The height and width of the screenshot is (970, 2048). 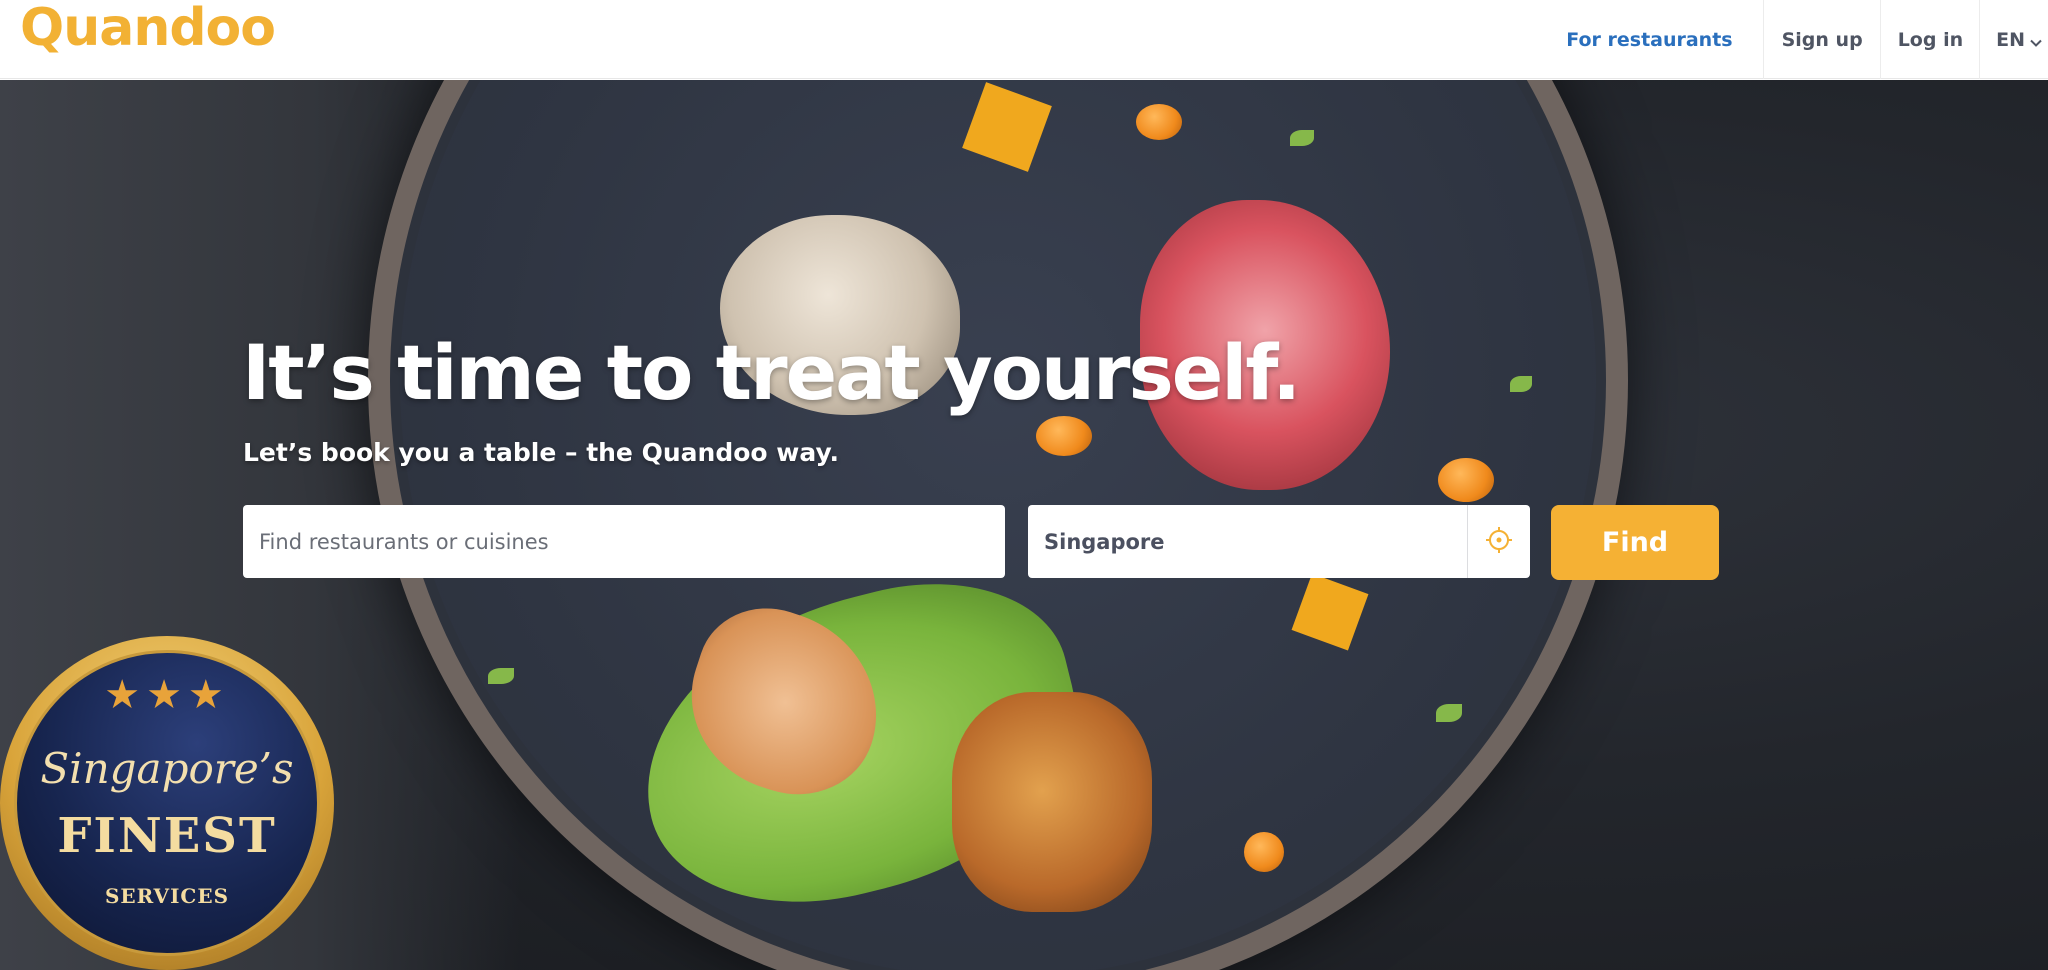 I want to click on crosshair-icon, so click(x=1499, y=542).